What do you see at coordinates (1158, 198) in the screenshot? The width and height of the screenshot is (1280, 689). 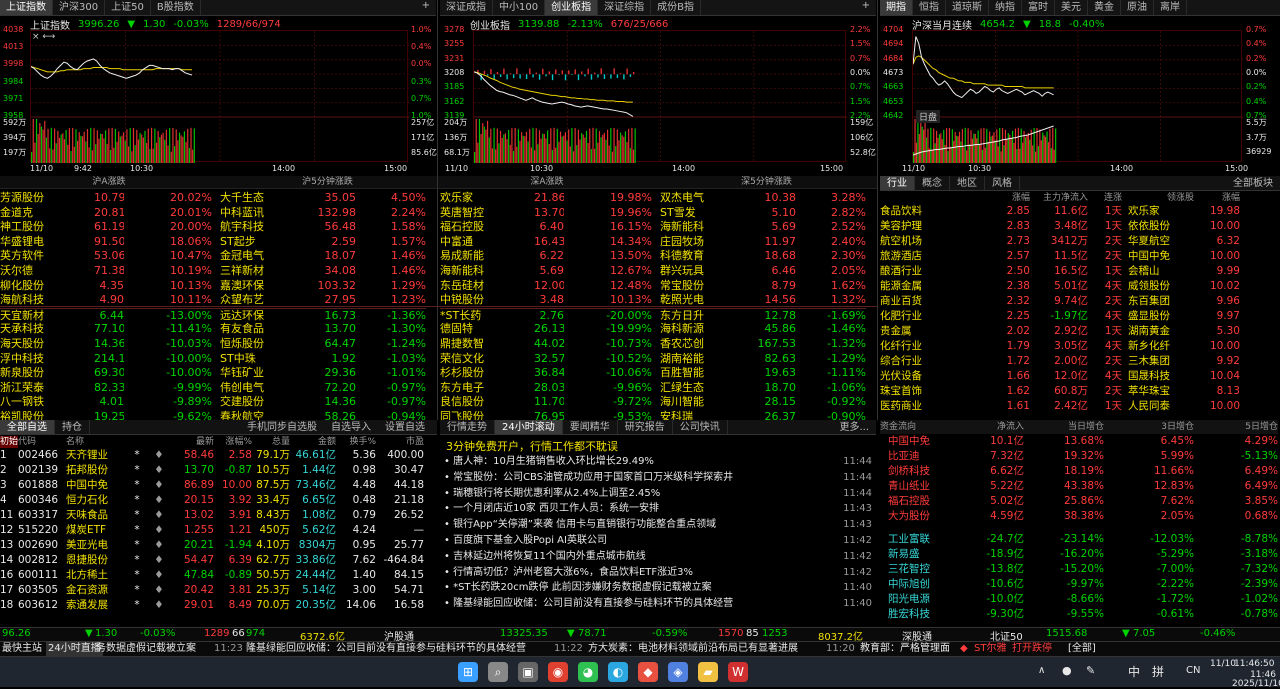 I see `sector-col-head: 领涨股` at bounding box center [1158, 198].